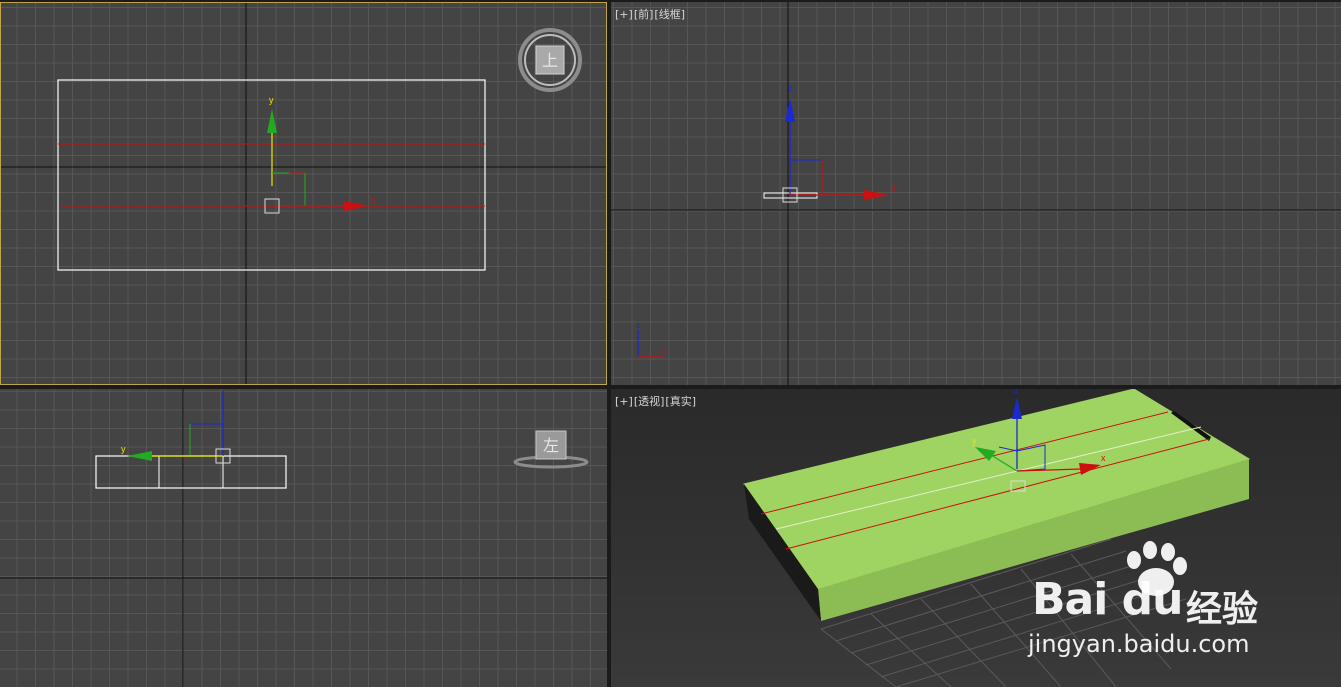 This screenshot has width=1341, height=687. What do you see at coordinates (624, 401) in the screenshot?
I see `viewport-menu-button: [+]` at bounding box center [624, 401].